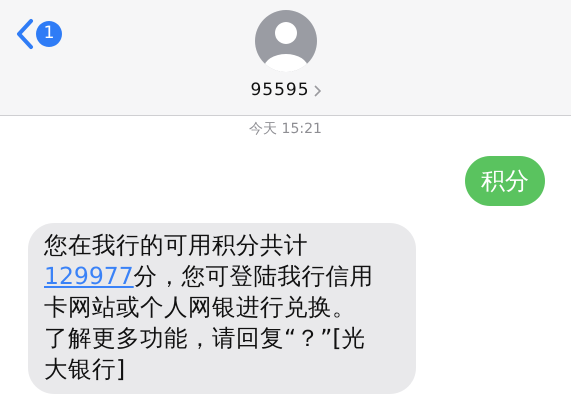  I want to click on back-button: 1, so click(39, 34).